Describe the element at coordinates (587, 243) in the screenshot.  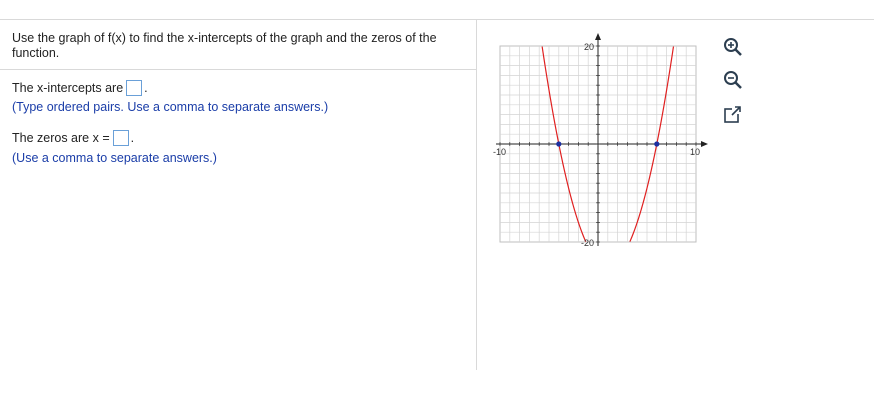
I see `tick-label-y-min: -20` at that location.